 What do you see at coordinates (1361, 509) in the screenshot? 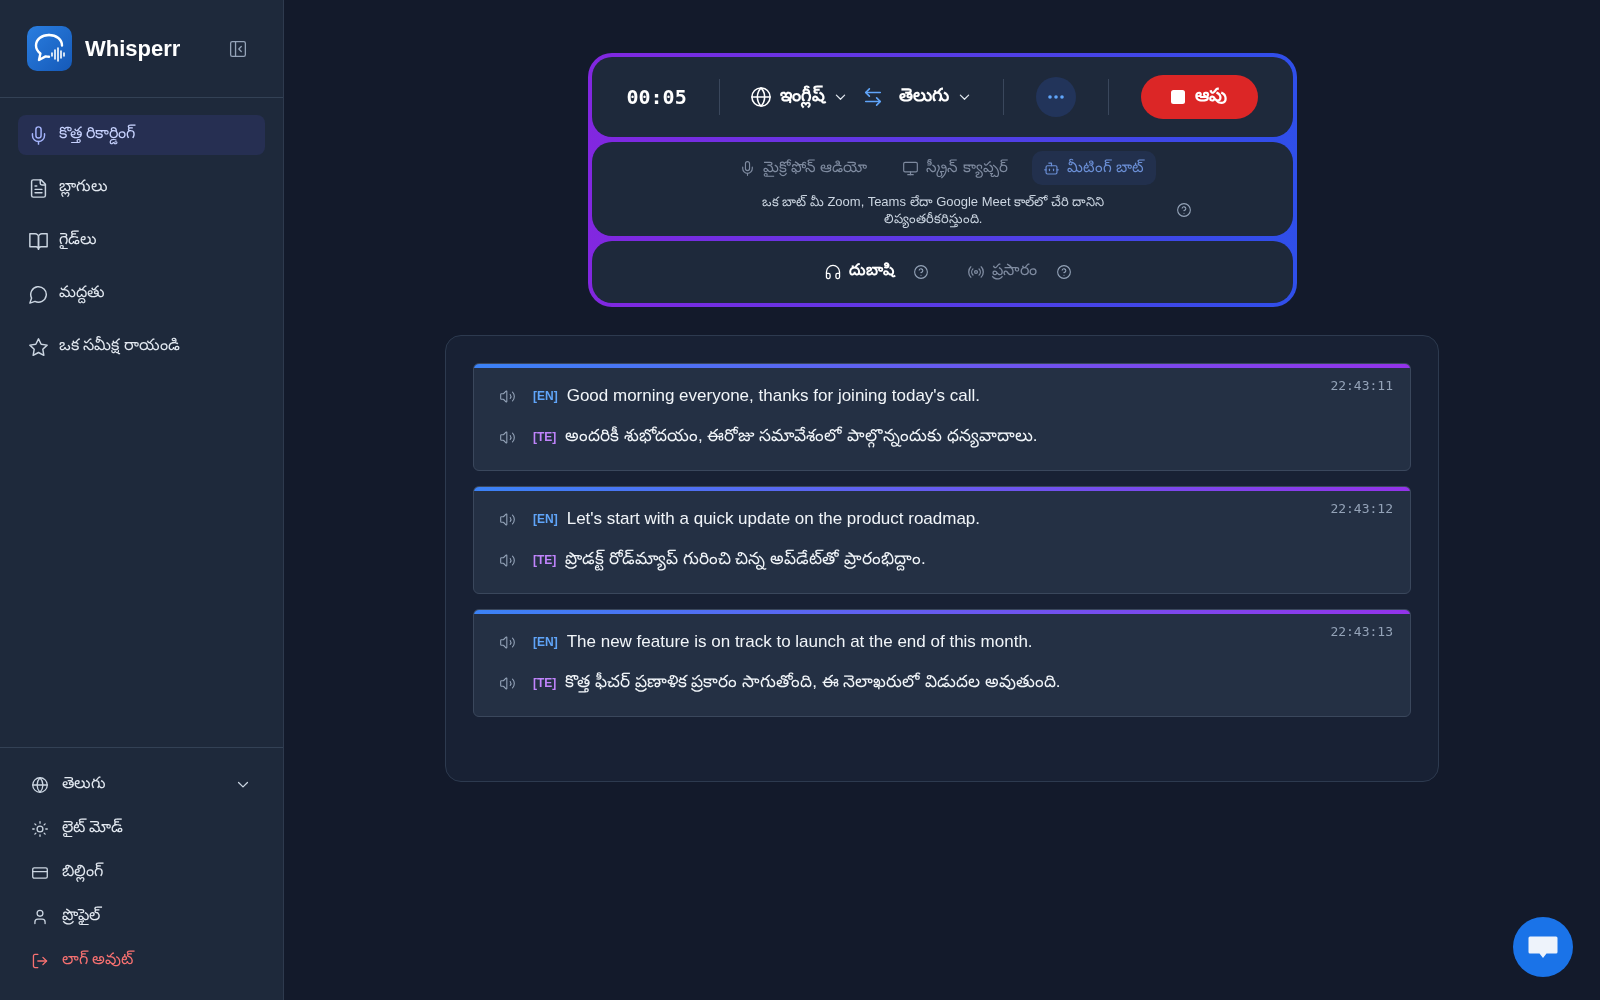
I see `timestamp: 22:43:12` at bounding box center [1361, 509].